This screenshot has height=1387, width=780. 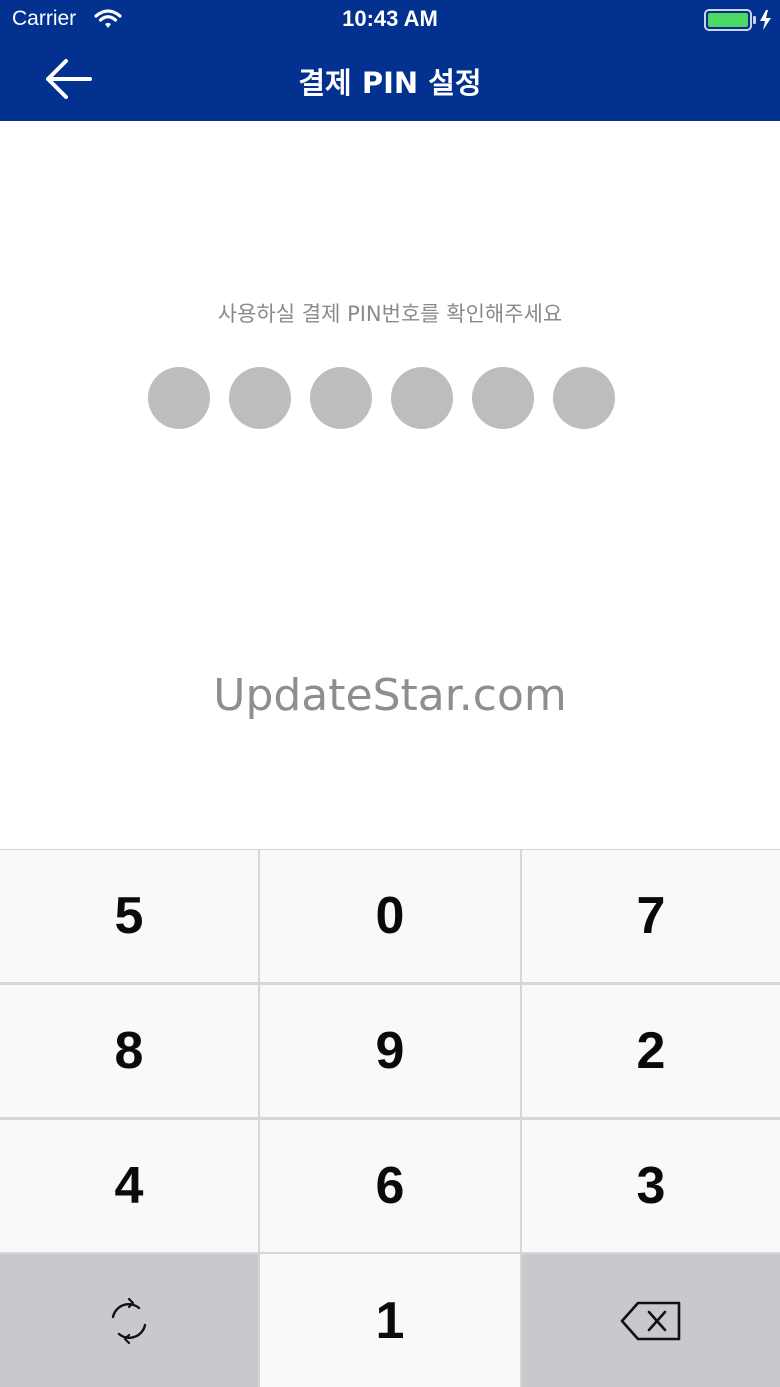 What do you see at coordinates (390, 1320) in the screenshot?
I see `keypad-key: 1` at bounding box center [390, 1320].